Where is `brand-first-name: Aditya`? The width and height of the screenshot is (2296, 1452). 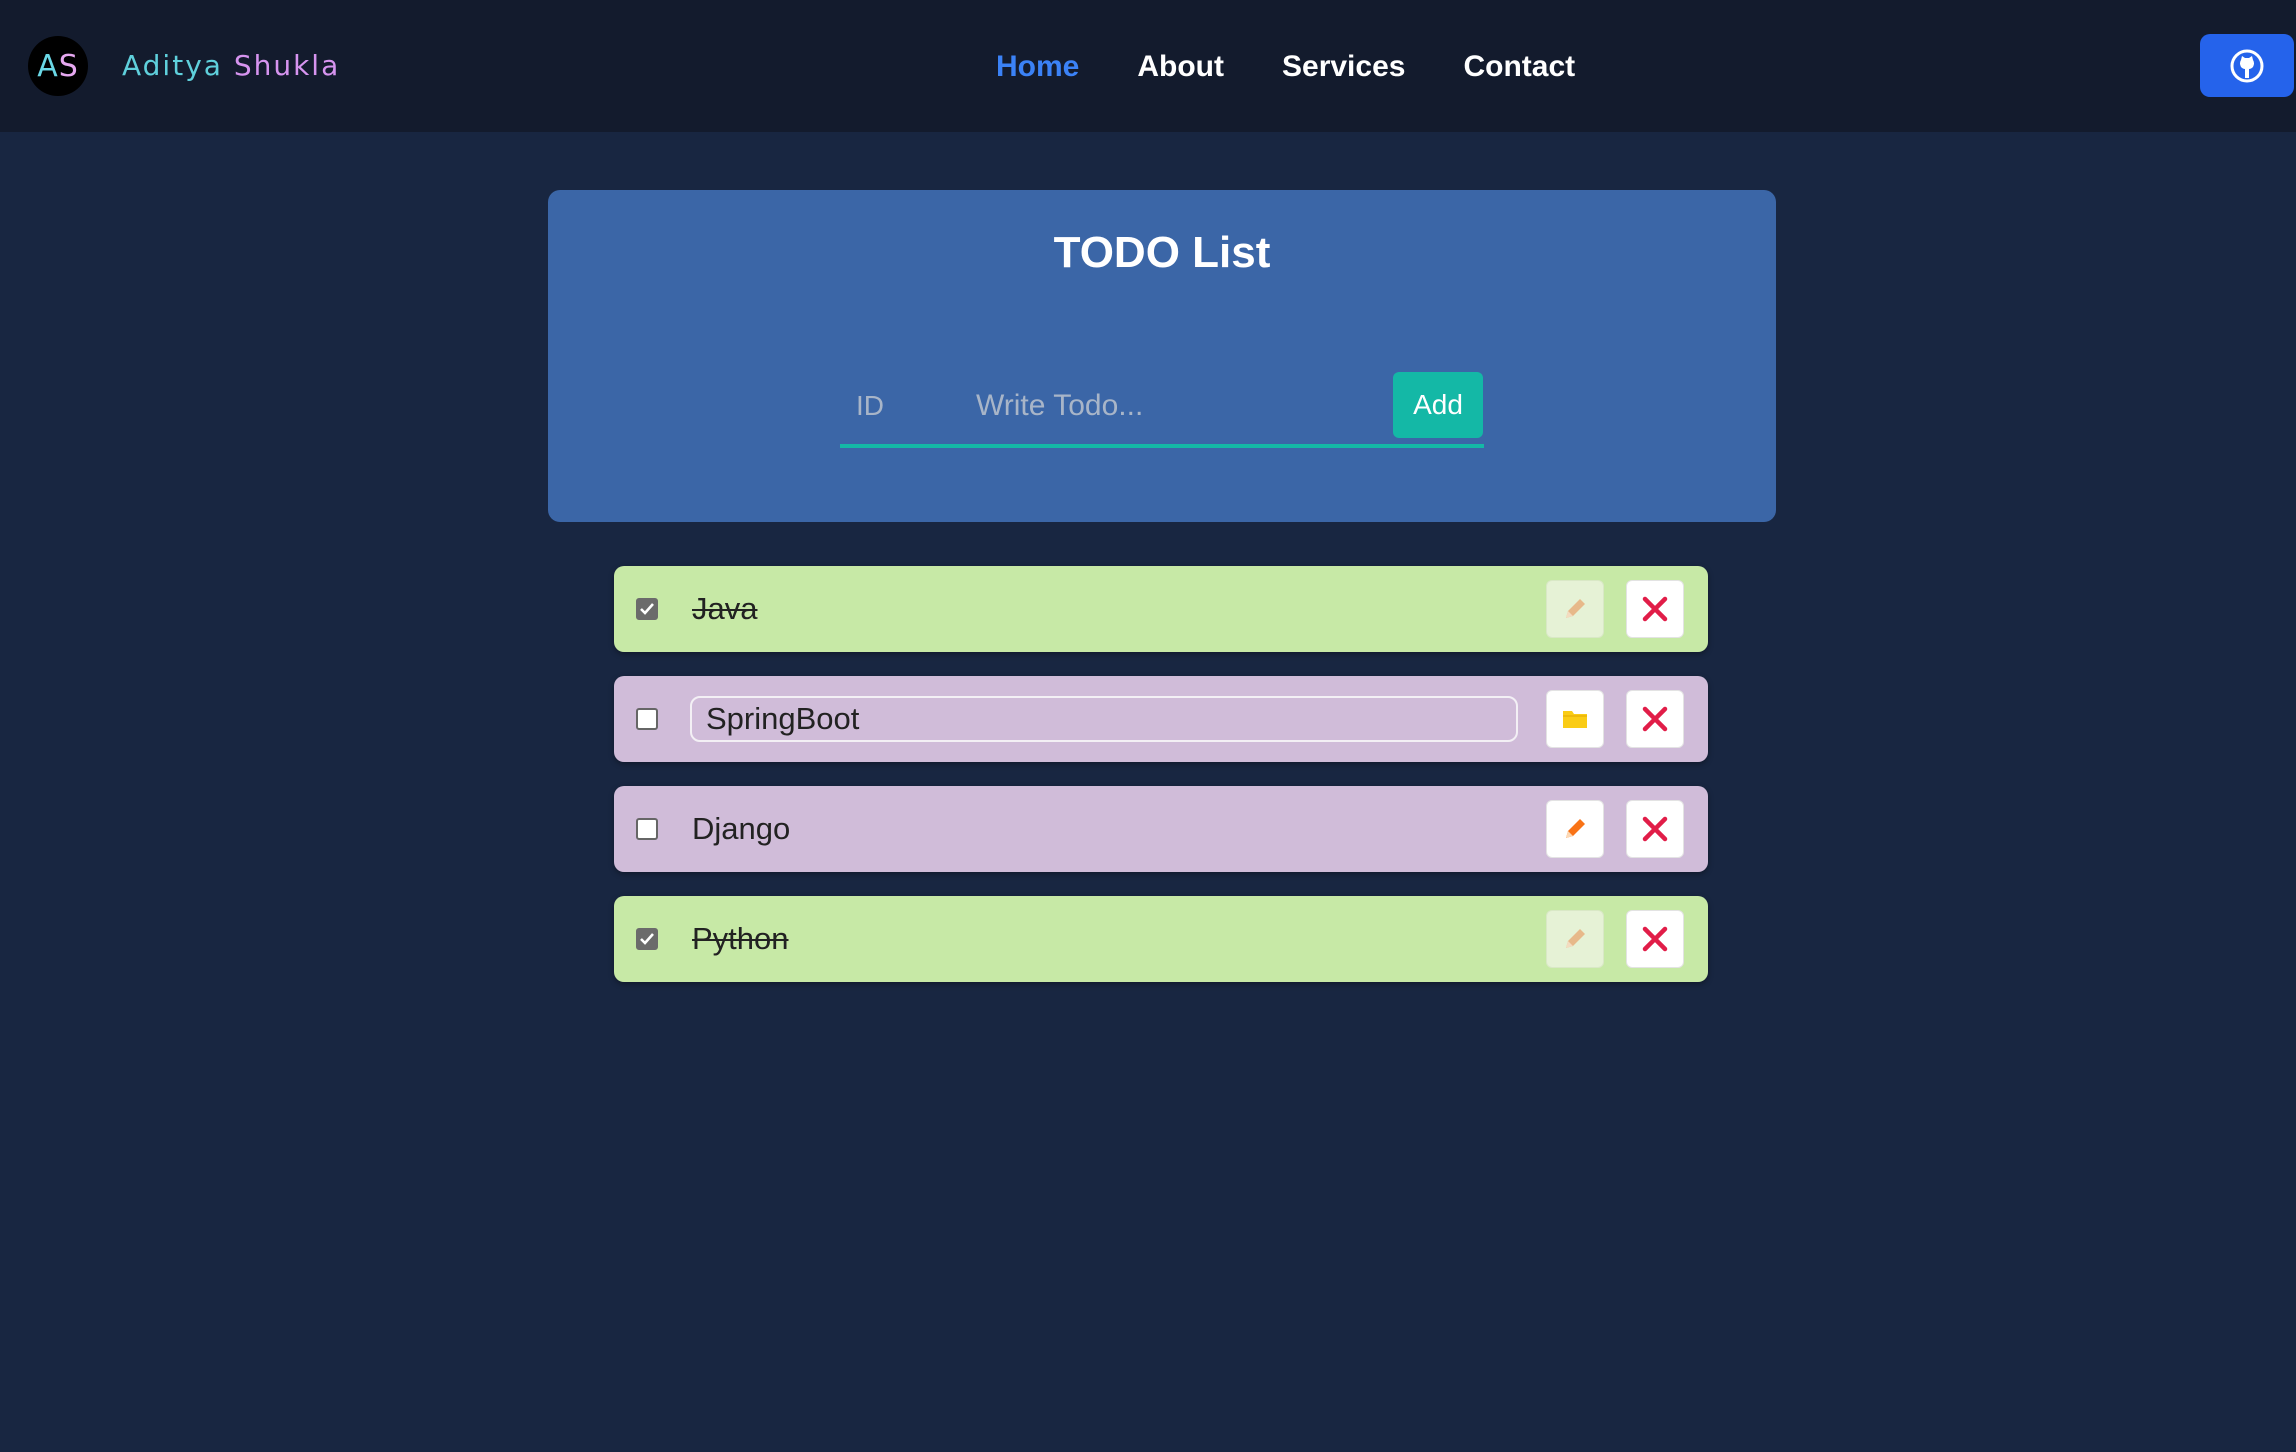 brand-first-name: Aditya is located at coordinates (172, 65).